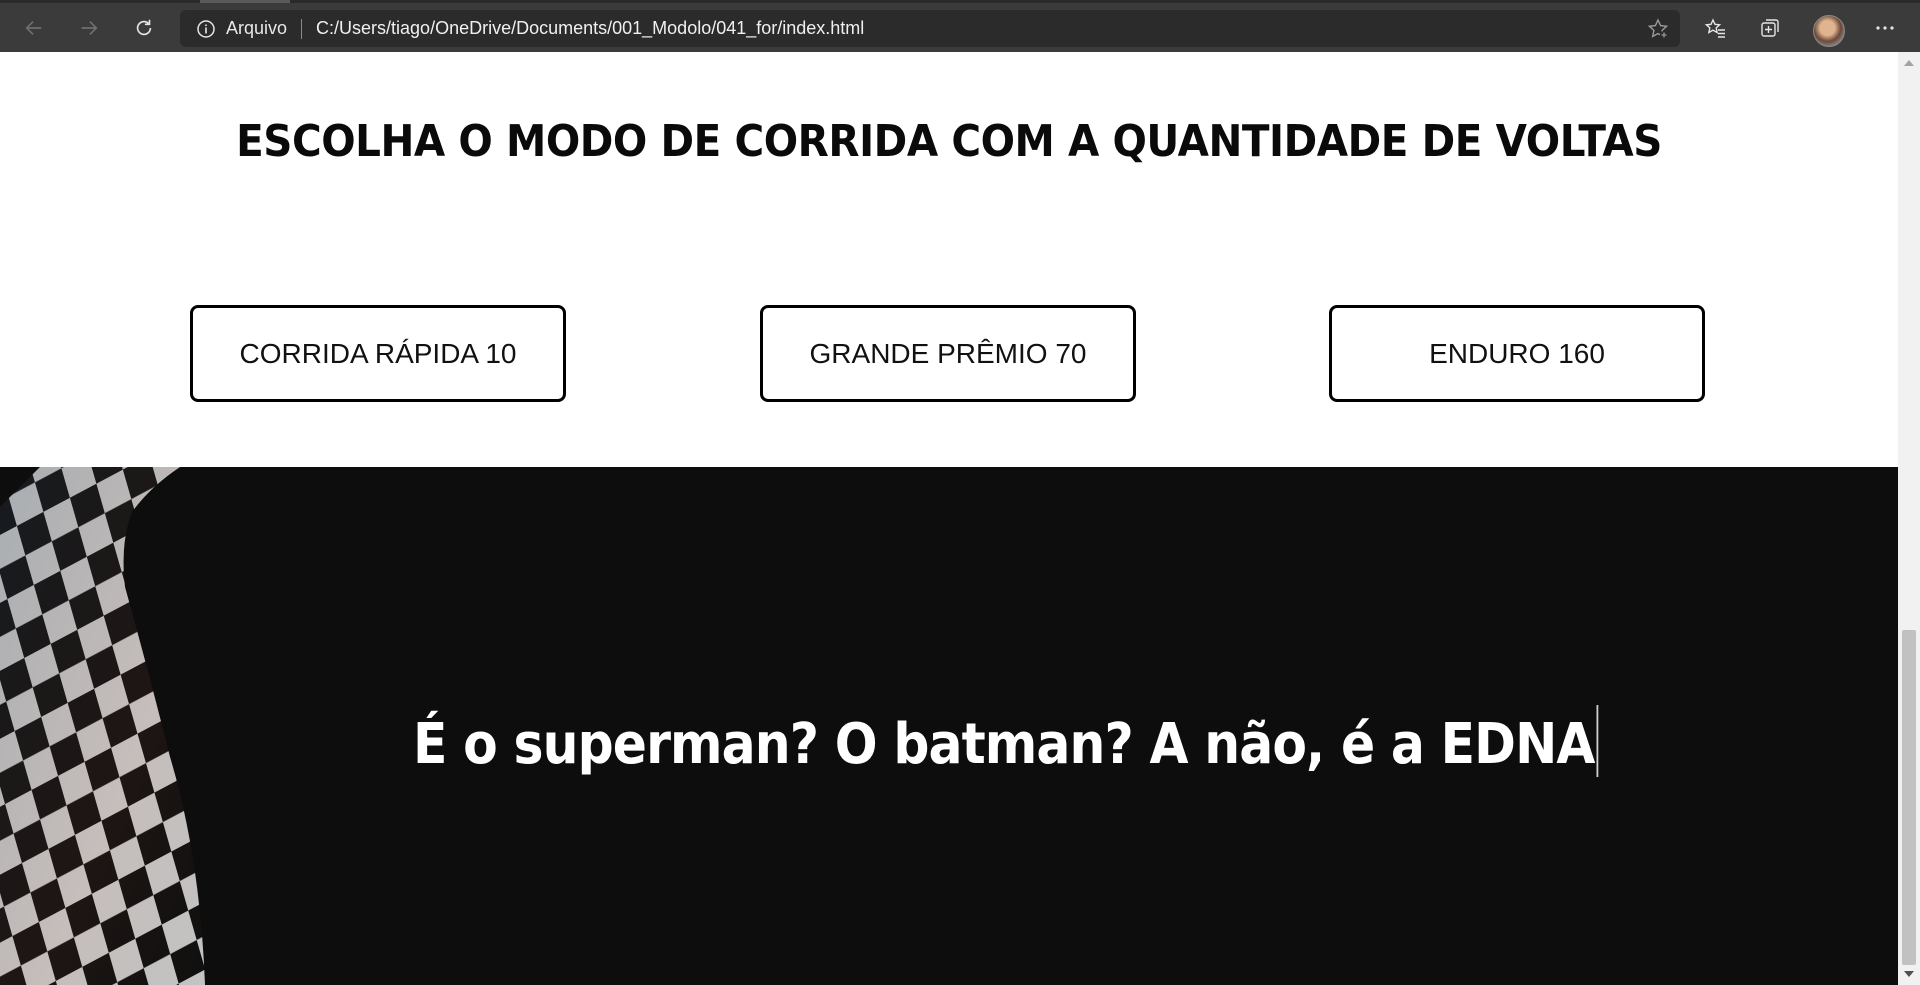 The height and width of the screenshot is (985, 1920). I want to click on info-icon, so click(206, 28).